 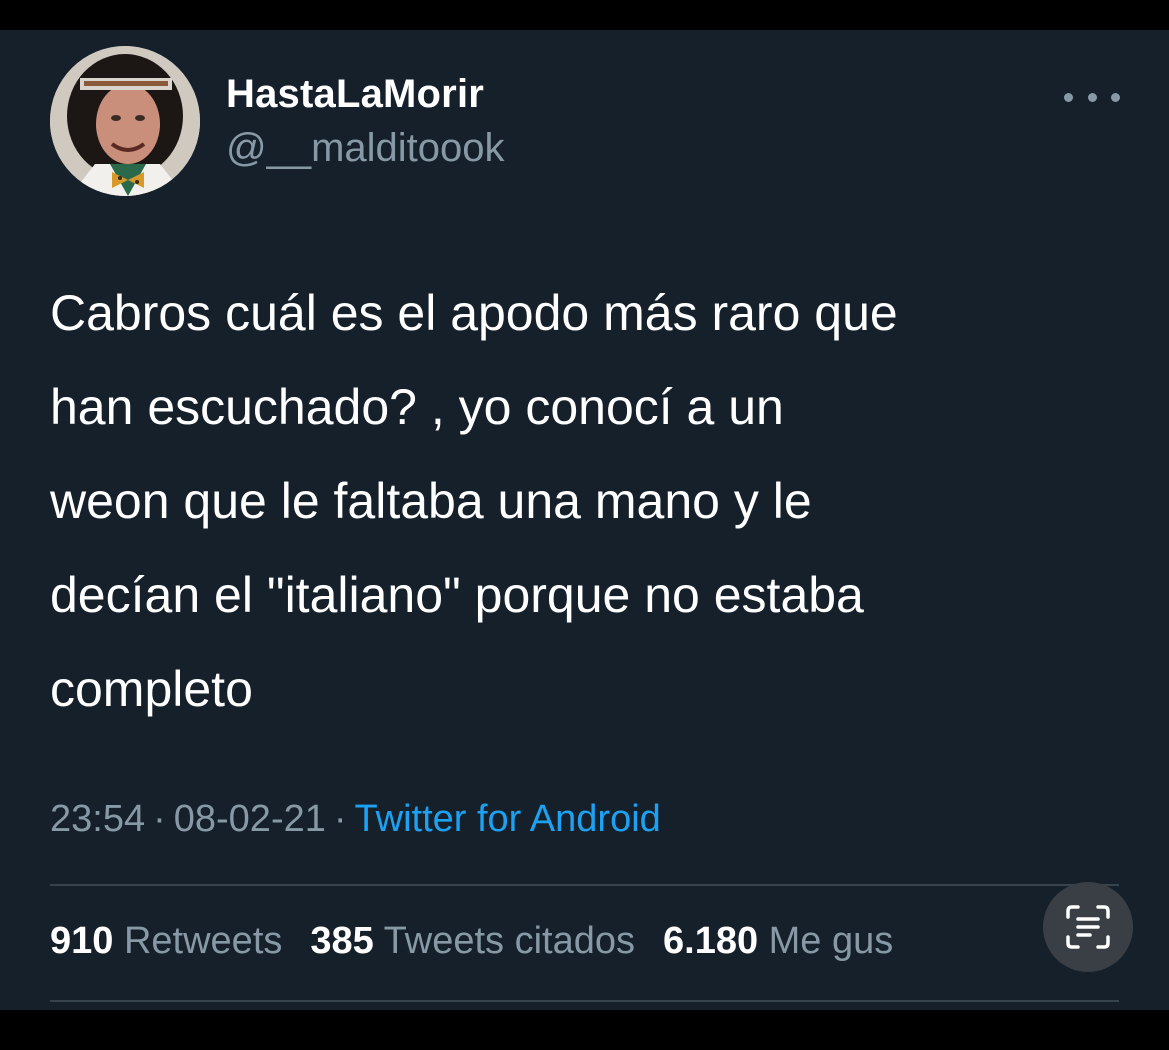 I want to click on avatar, so click(x=125, y=121).